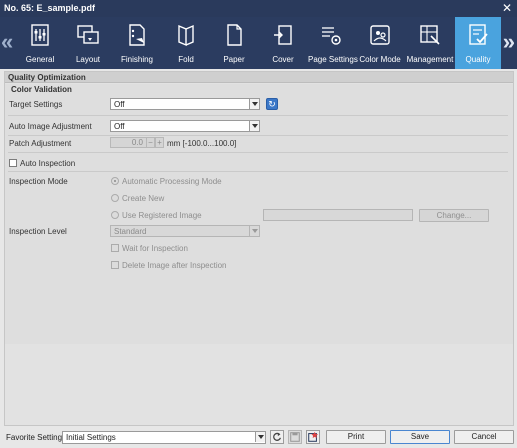 The image size is (517, 448). What do you see at coordinates (380, 59) in the screenshot?
I see `tab-label: Color Mode` at bounding box center [380, 59].